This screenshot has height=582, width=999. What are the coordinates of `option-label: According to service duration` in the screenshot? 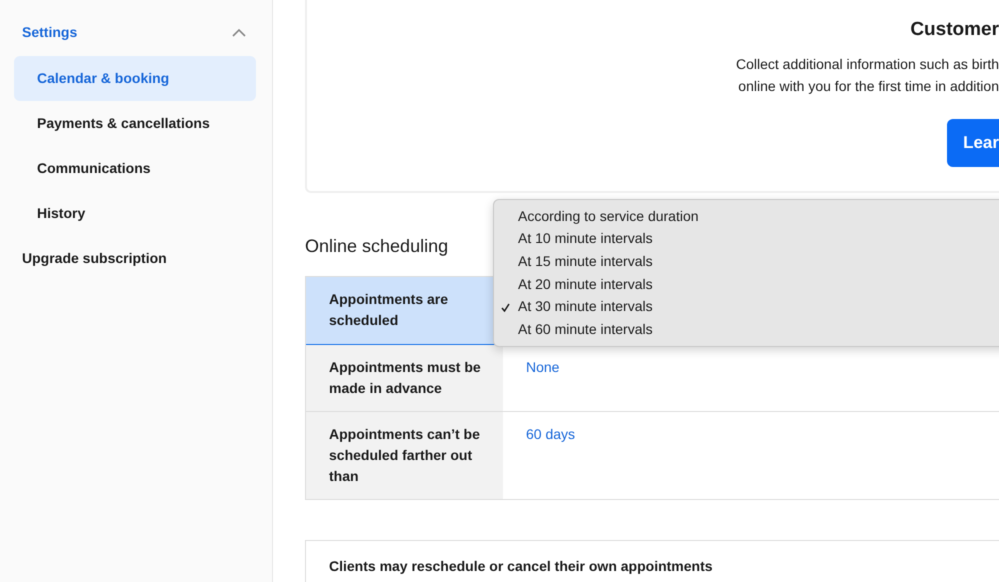 It's located at (608, 216).